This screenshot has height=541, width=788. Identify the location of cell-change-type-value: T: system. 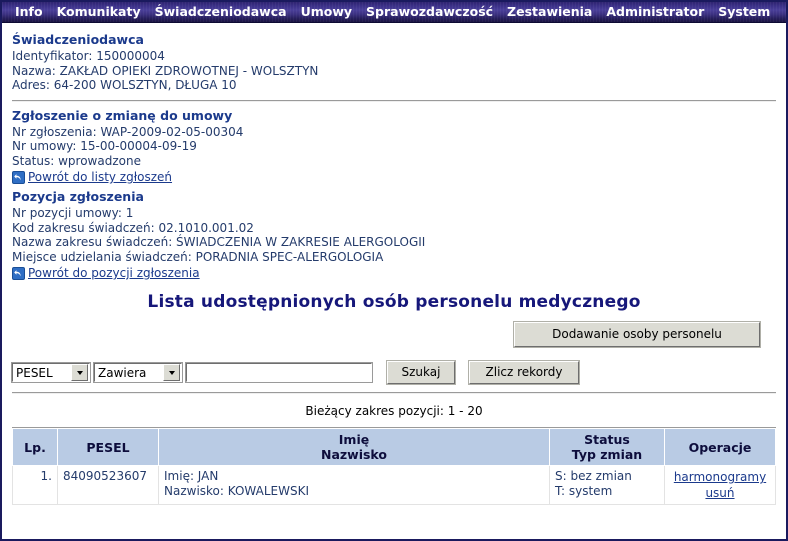
(584, 491).